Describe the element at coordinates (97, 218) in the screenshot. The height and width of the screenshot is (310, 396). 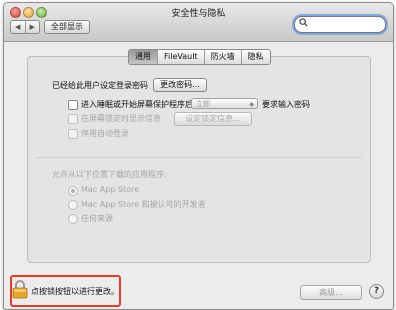
I see `radio-anywhere-label: 任何来源` at that location.